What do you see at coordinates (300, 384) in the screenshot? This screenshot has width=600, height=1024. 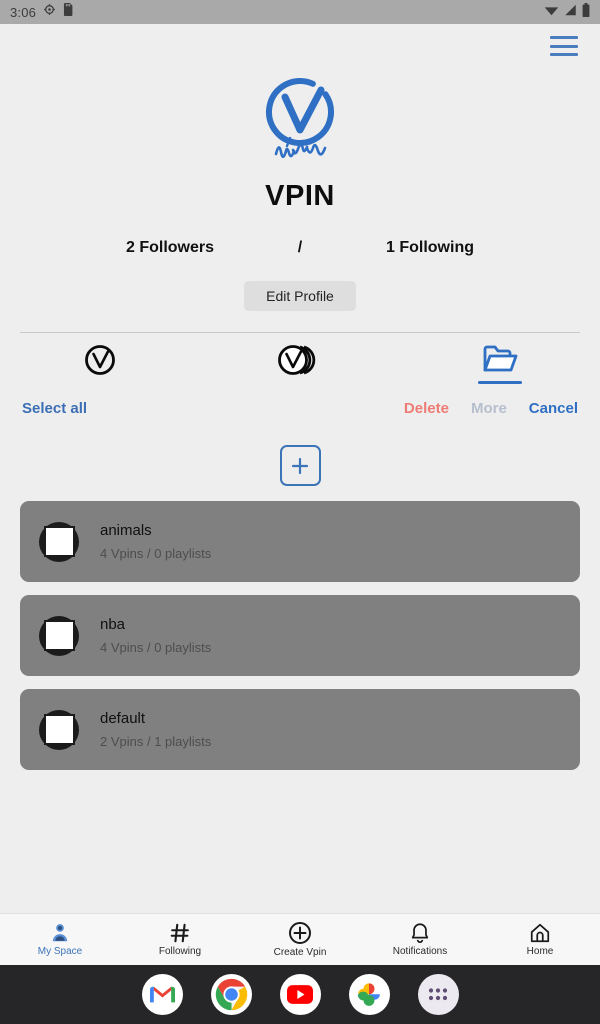 I see `tab-playlists-underline` at bounding box center [300, 384].